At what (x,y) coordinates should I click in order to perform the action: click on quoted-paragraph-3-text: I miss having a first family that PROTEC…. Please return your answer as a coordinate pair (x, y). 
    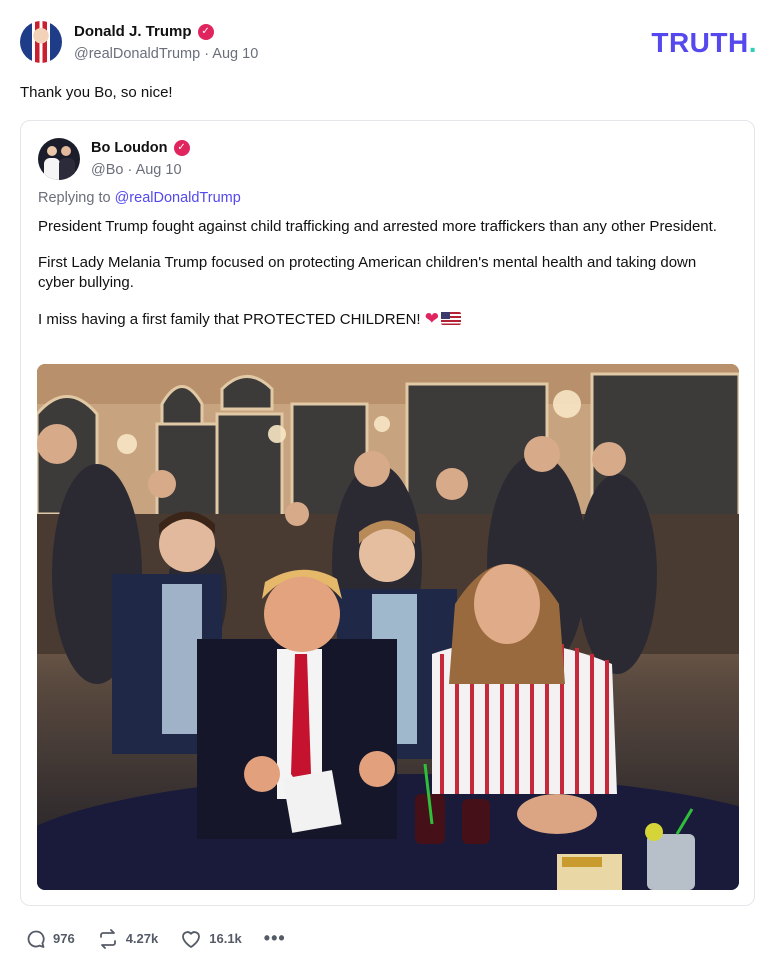
    Looking at the image, I should click on (229, 319).